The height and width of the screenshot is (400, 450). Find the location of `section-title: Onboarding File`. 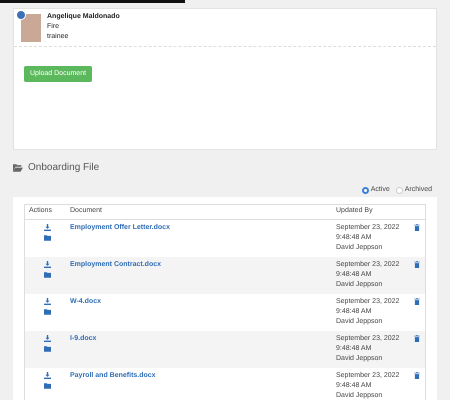

section-title: Onboarding File is located at coordinates (64, 168).